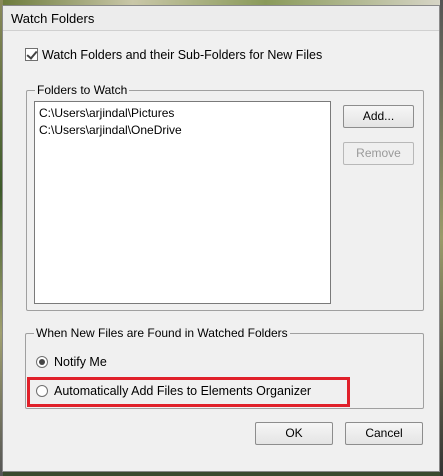 This screenshot has width=443, height=476. I want to click on folder-list-item: C:\Users\arjindal\Pictures, so click(182, 113).